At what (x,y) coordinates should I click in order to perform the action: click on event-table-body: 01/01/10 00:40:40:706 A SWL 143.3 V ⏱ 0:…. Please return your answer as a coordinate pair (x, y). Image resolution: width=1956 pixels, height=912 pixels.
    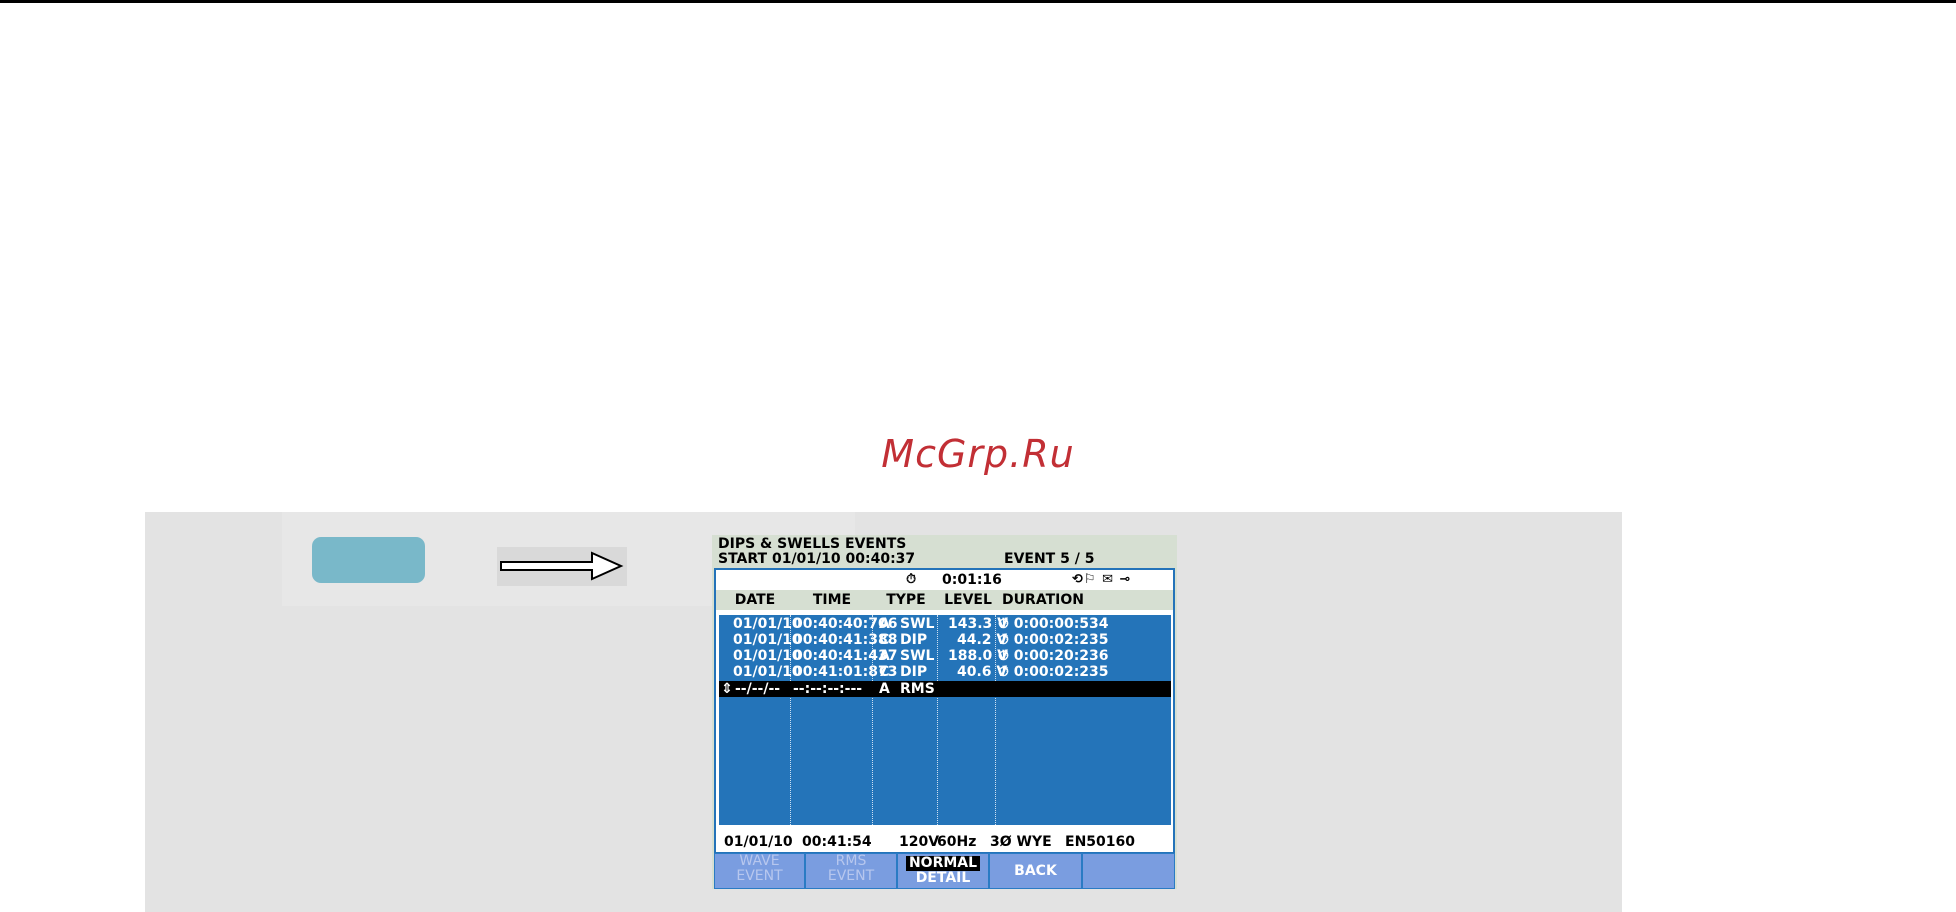
    Looking at the image, I should click on (945, 720).